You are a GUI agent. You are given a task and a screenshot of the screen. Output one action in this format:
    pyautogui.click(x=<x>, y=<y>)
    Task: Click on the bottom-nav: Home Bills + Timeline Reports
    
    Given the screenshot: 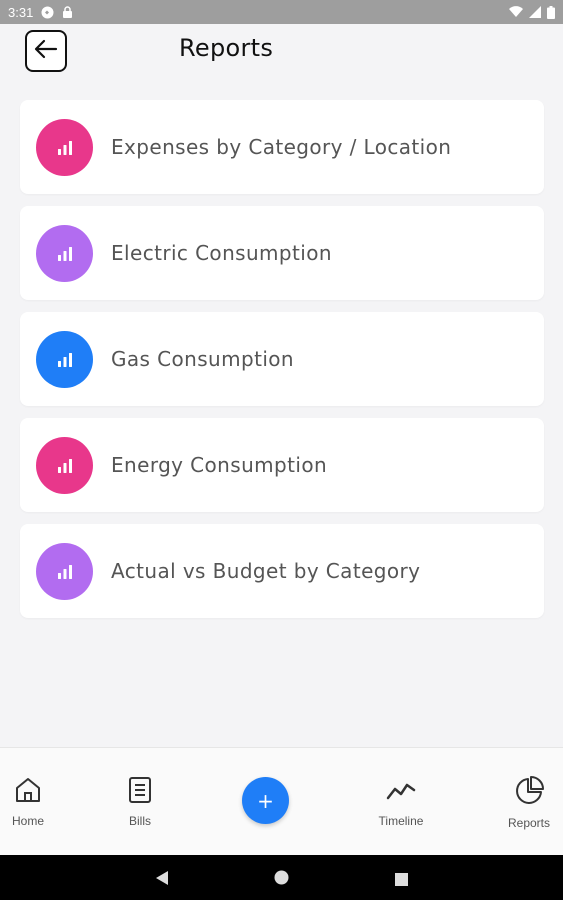 What is the action you would take?
    pyautogui.click(x=281, y=801)
    